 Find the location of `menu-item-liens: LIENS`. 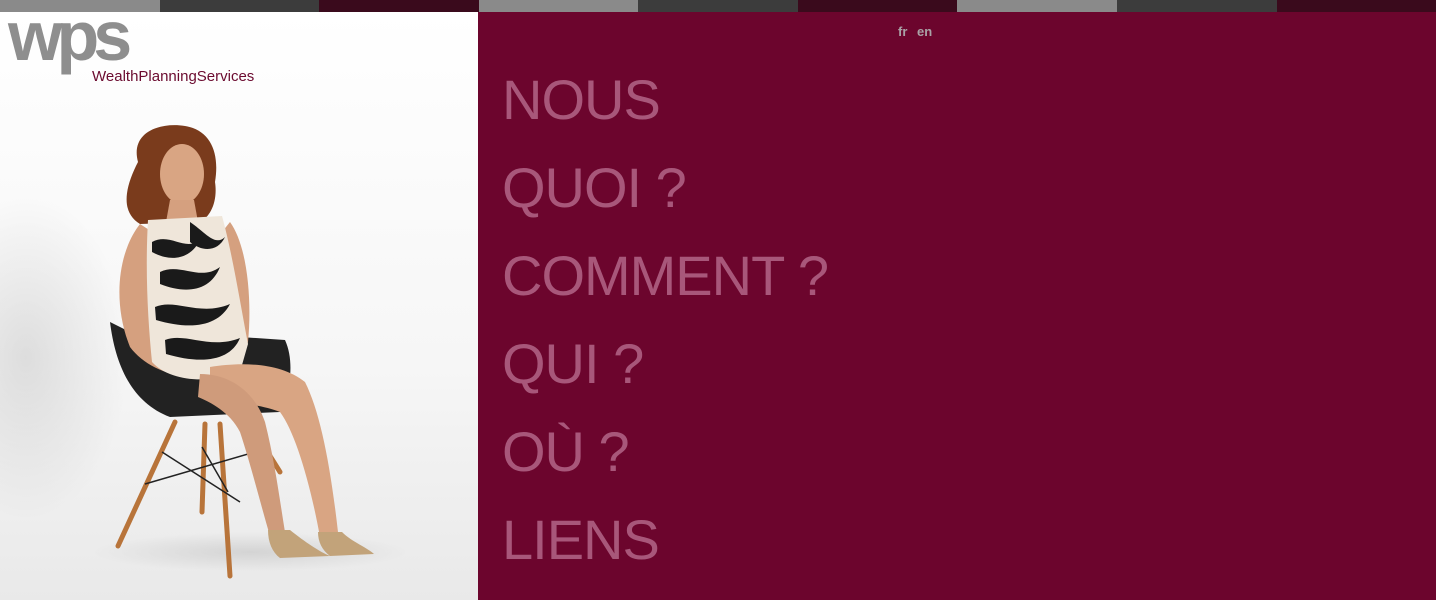

menu-item-liens: LIENS is located at coordinates (665, 540).